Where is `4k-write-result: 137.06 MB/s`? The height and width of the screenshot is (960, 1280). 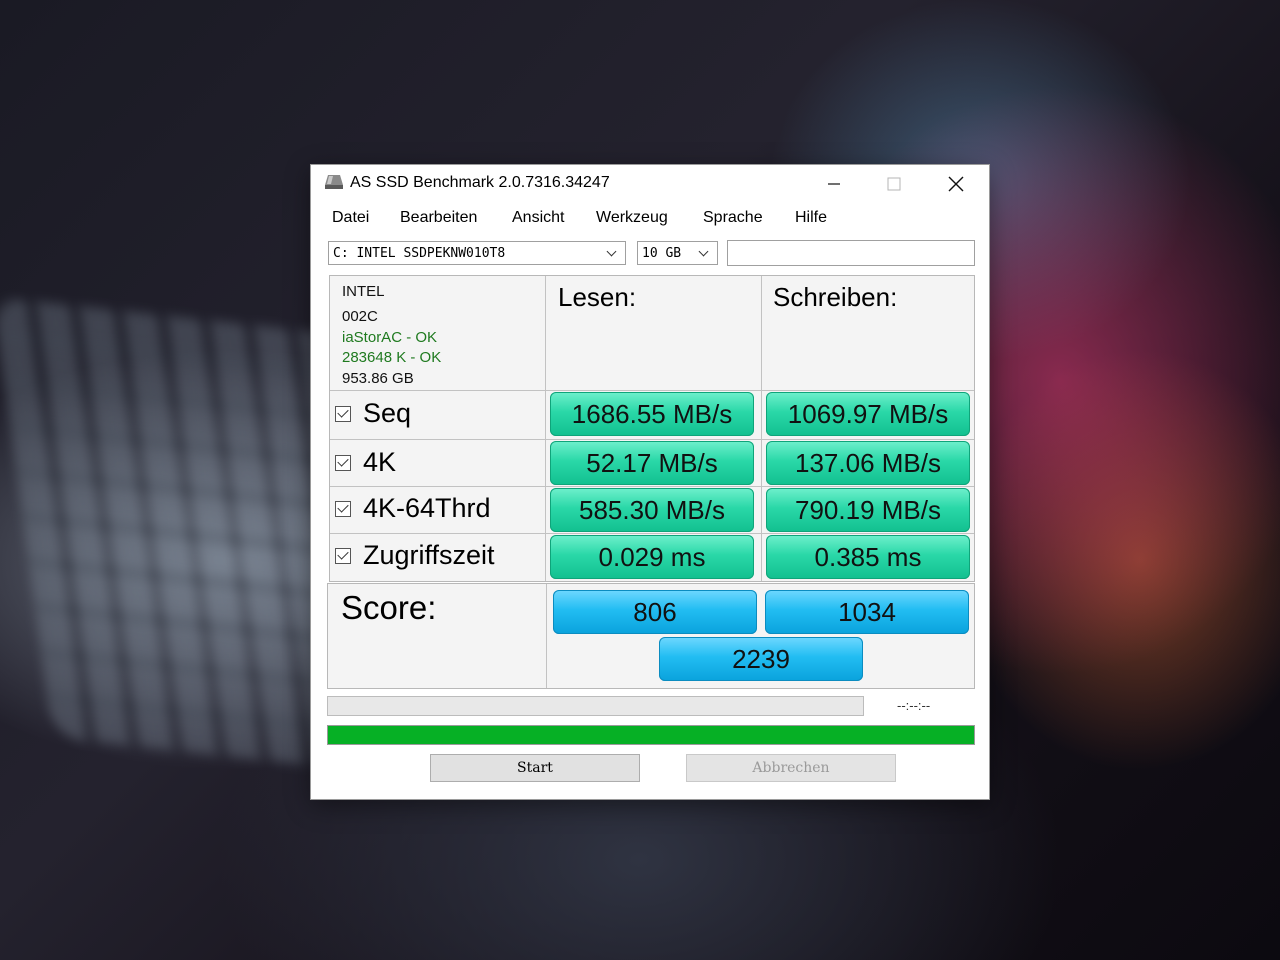
4k-write-result: 137.06 MB/s is located at coordinates (868, 463).